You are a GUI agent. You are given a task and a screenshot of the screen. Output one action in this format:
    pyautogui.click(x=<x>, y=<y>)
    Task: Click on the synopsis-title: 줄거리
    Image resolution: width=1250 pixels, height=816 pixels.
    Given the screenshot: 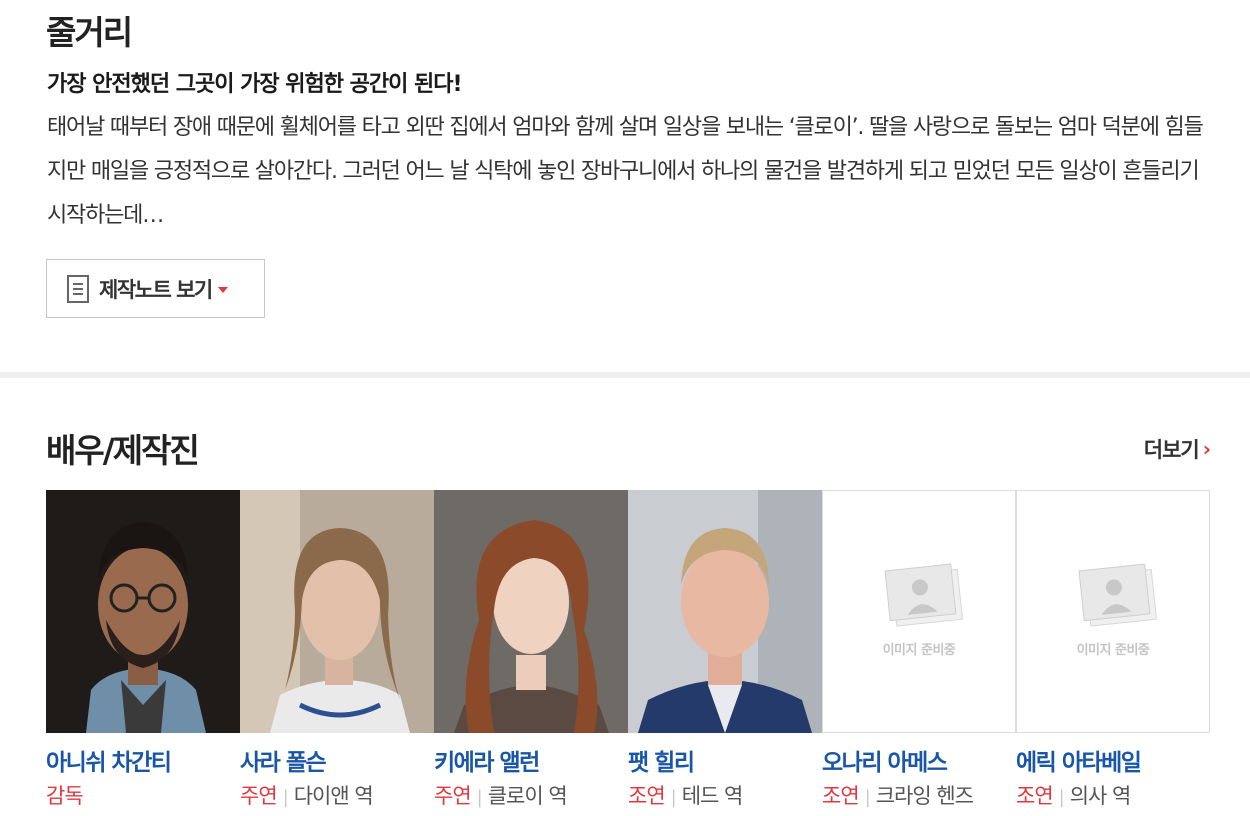 What is the action you would take?
    pyautogui.click(x=89, y=32)
    